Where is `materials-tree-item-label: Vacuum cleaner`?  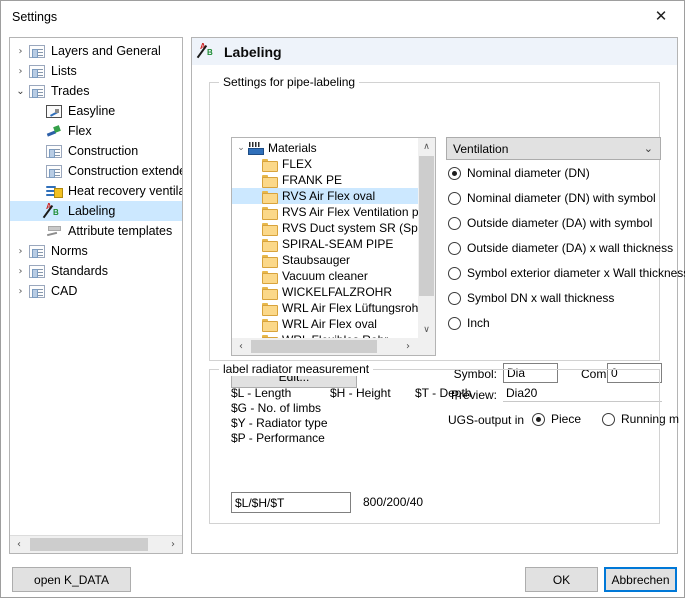 materials-tree-item-label: Vacuum cleaner is located at coordinates (325, 276).